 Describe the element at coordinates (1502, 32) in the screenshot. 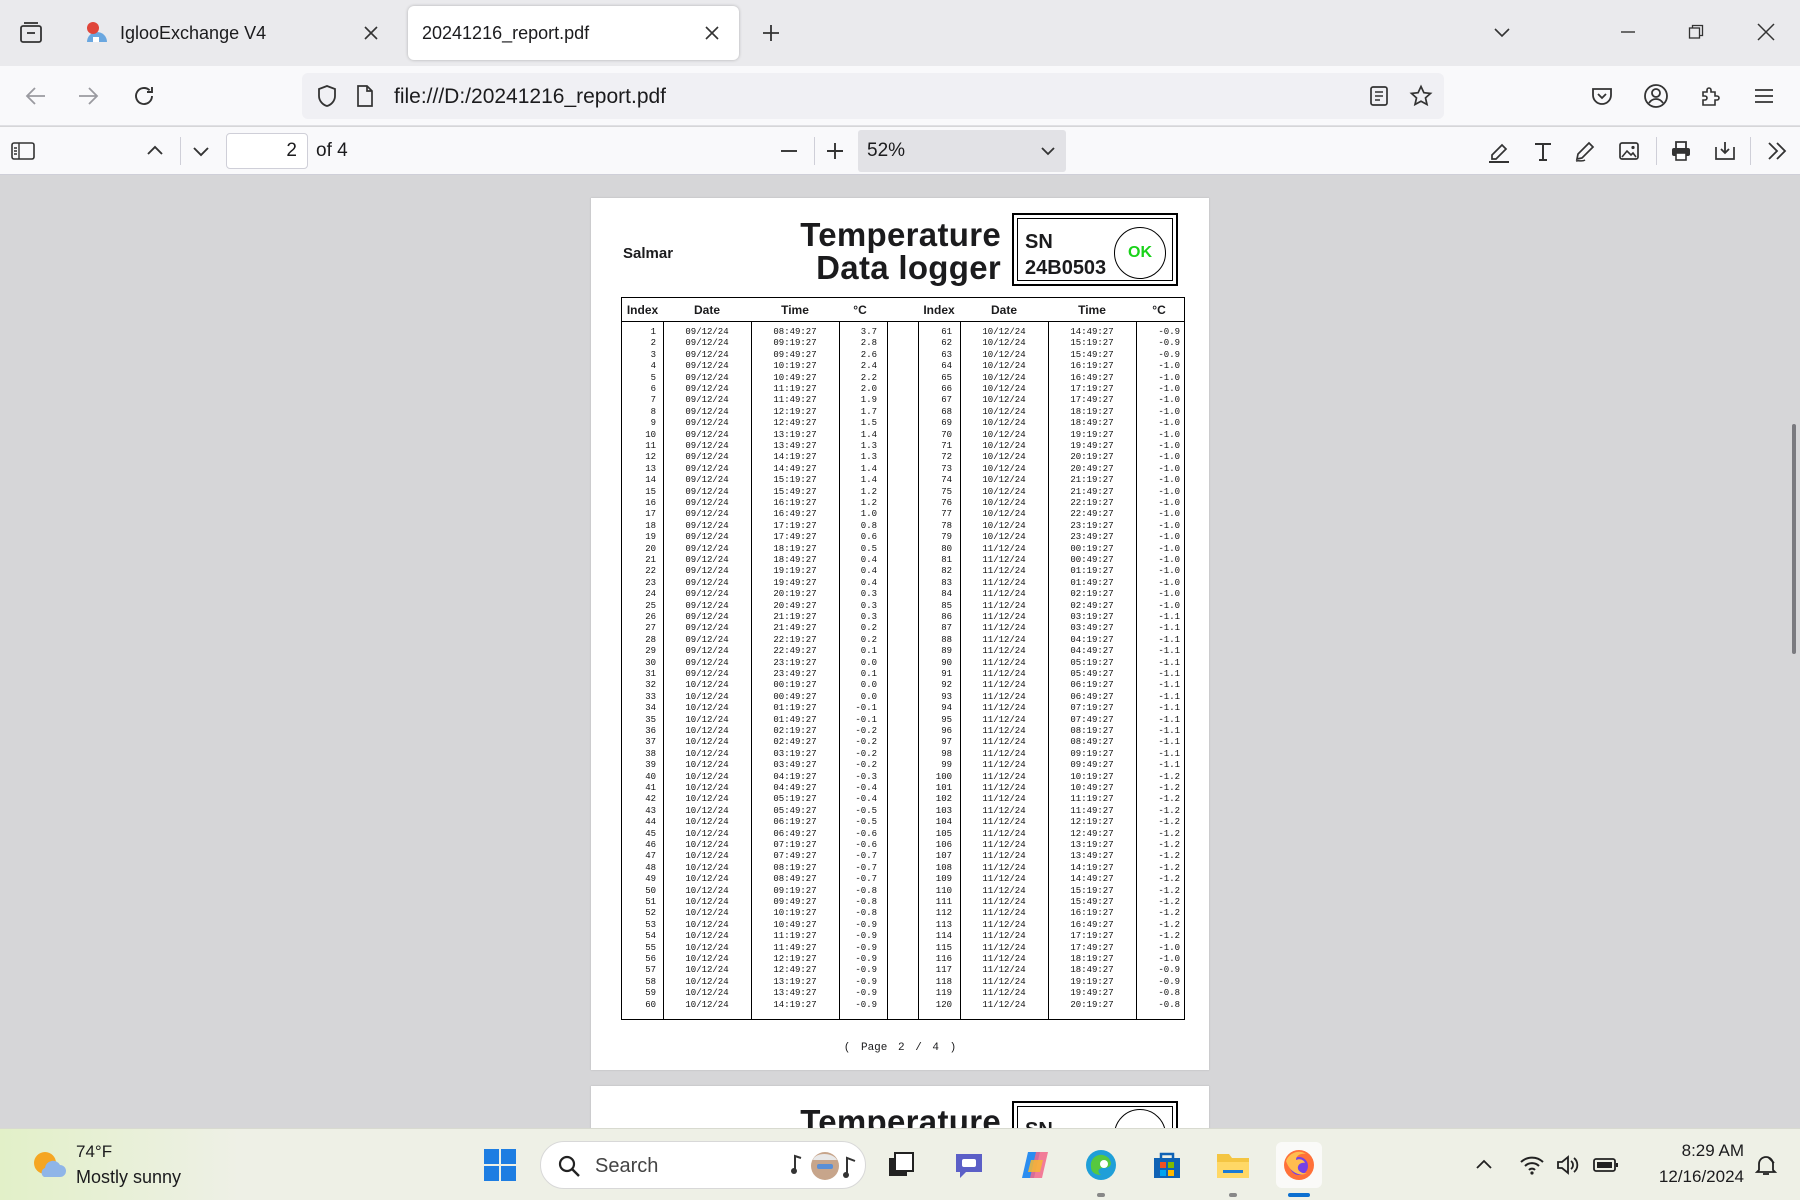

I see `tab-overflow-button` at that location.